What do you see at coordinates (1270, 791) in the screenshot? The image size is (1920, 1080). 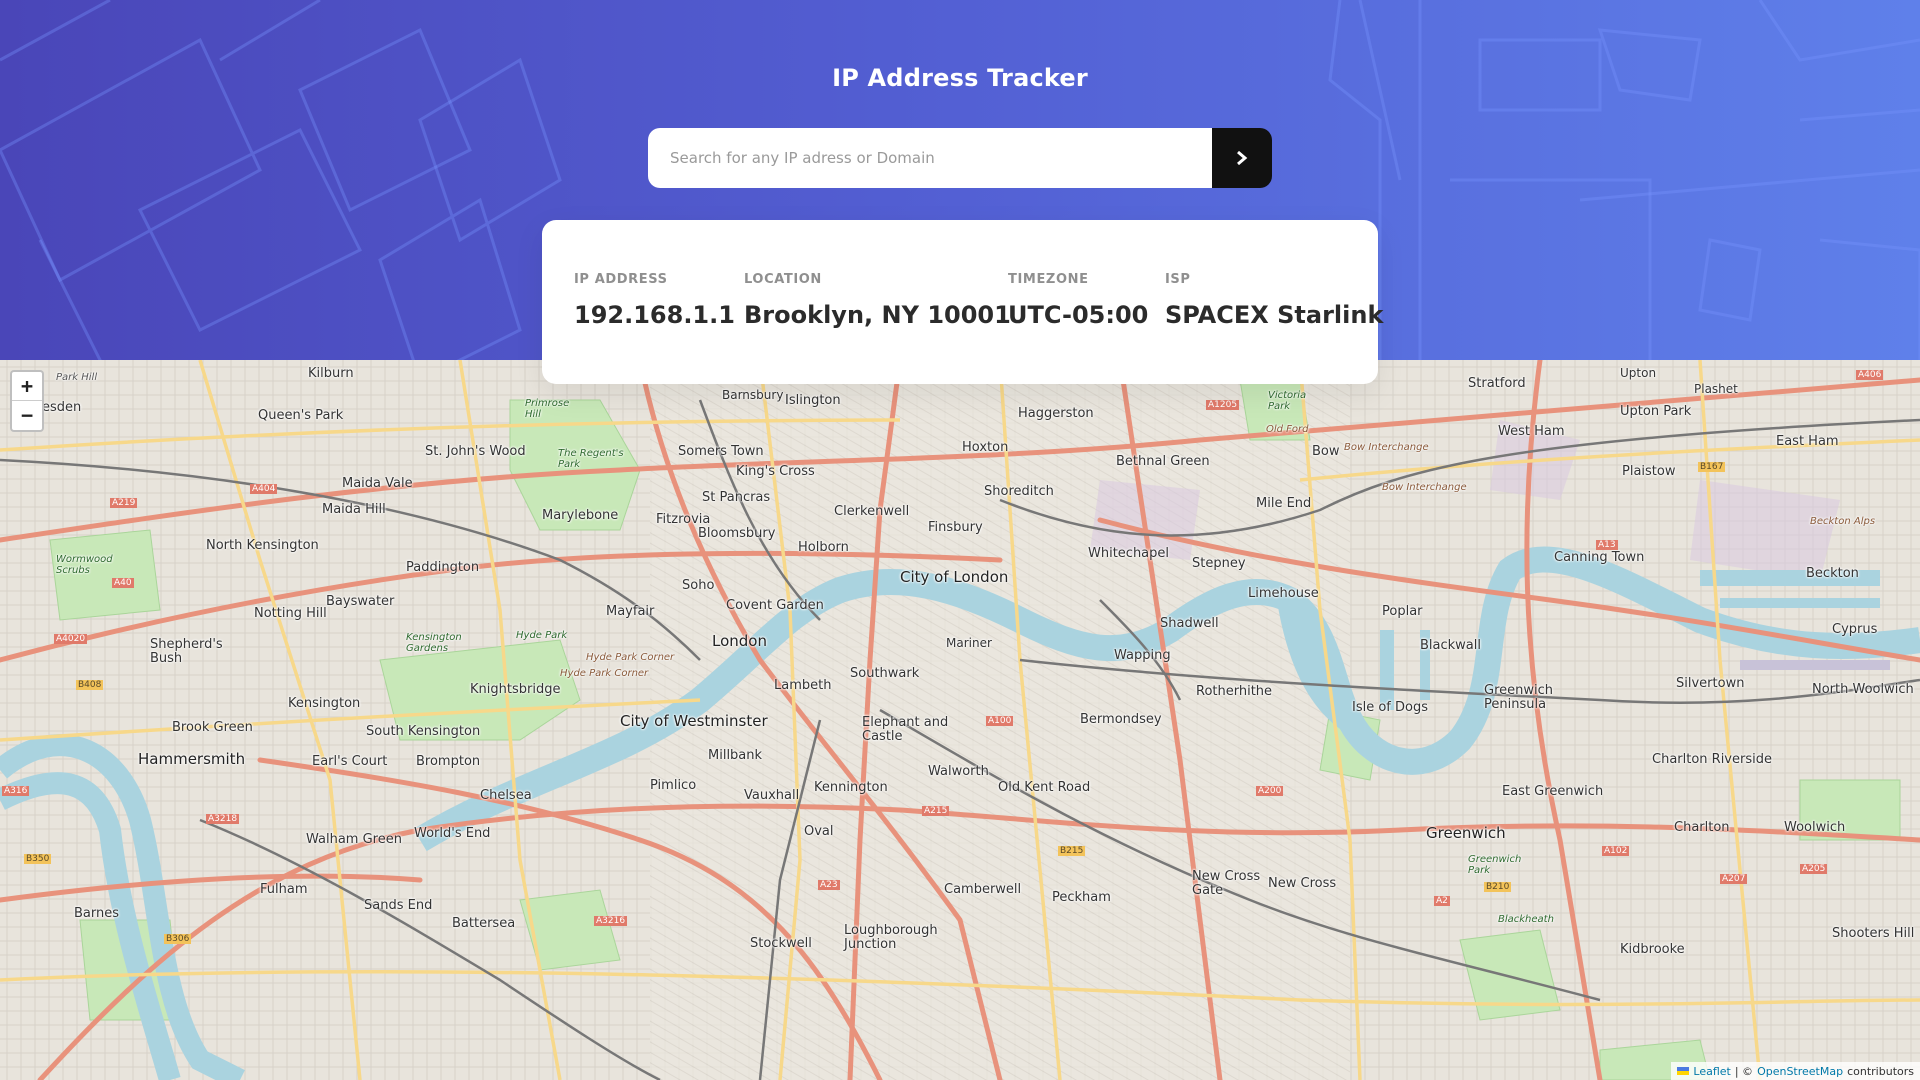 I see `road-shield: A200` at bounding box center [1270, 791].